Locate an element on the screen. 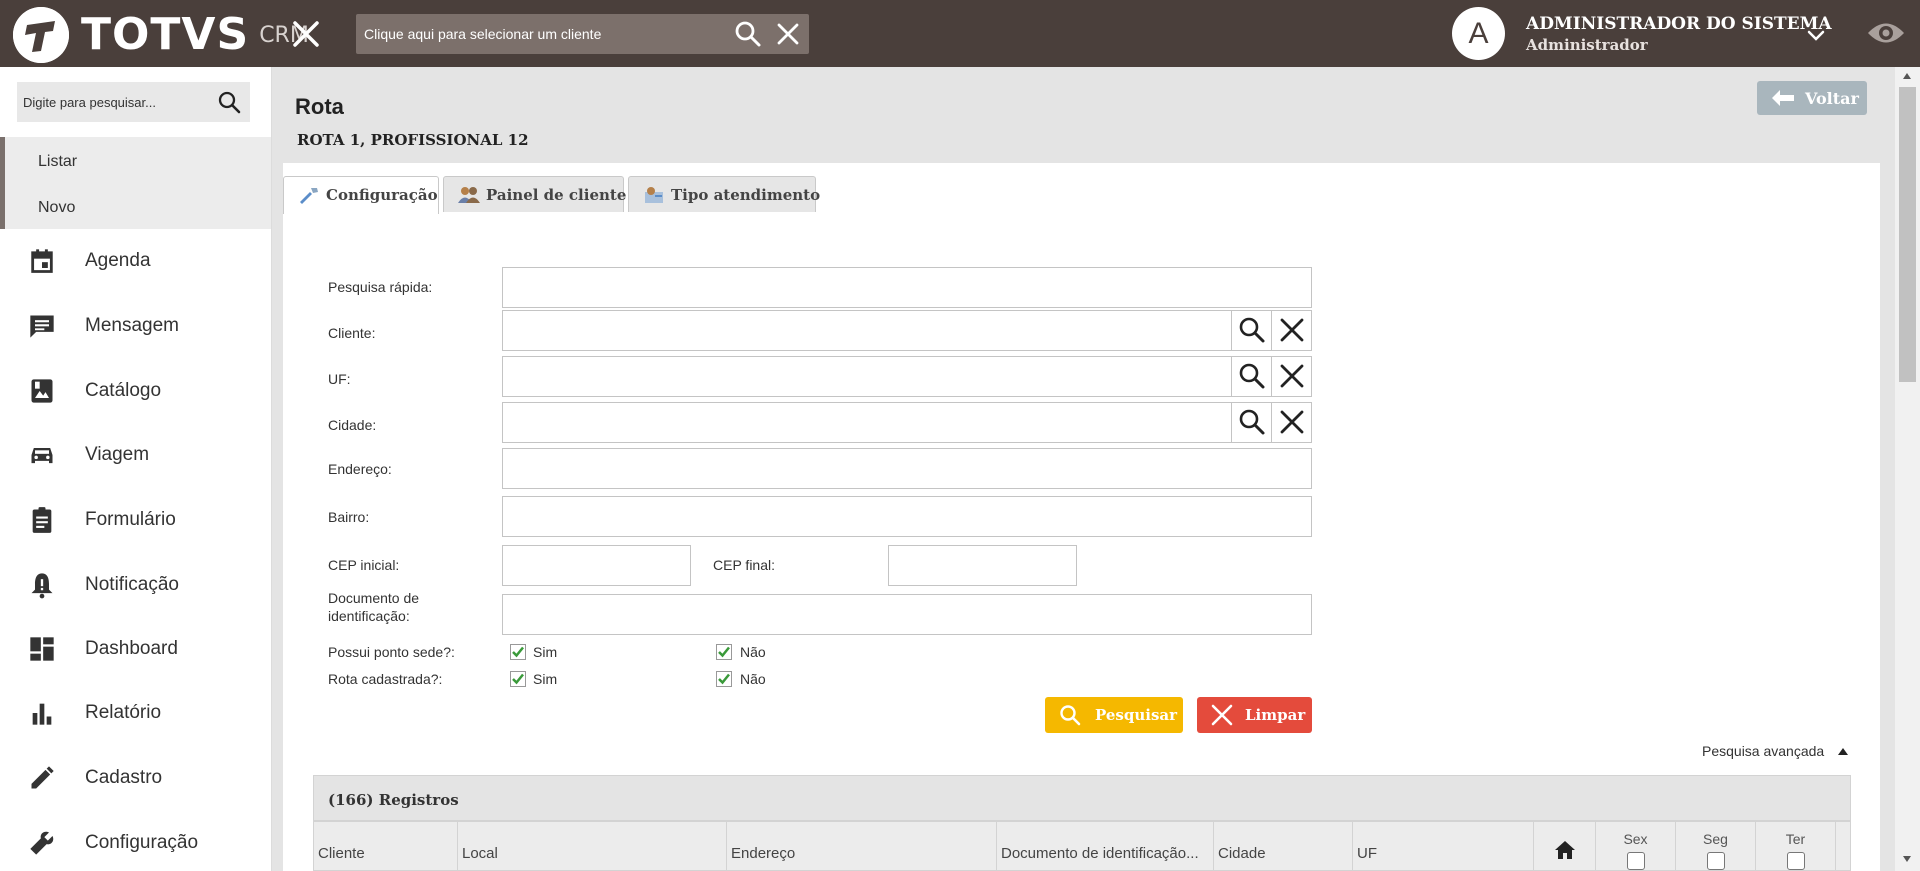 Image resolution: width=1920 pixels, height=871 pixels. page-title: Rota is located at coordinates (319, 106).